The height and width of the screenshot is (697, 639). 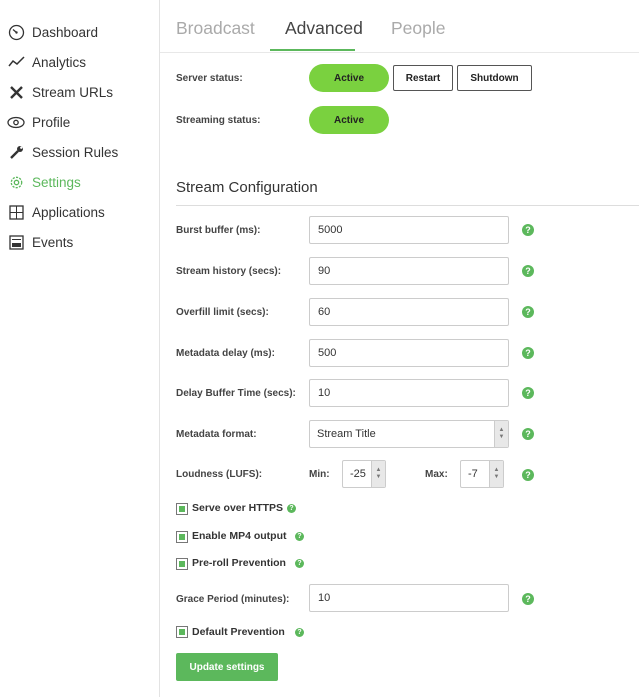 What do you see at coordinates (56, 182) in the screenshot?
I see `sidebar-item-label: Settings` at bounding box center [56, 182].